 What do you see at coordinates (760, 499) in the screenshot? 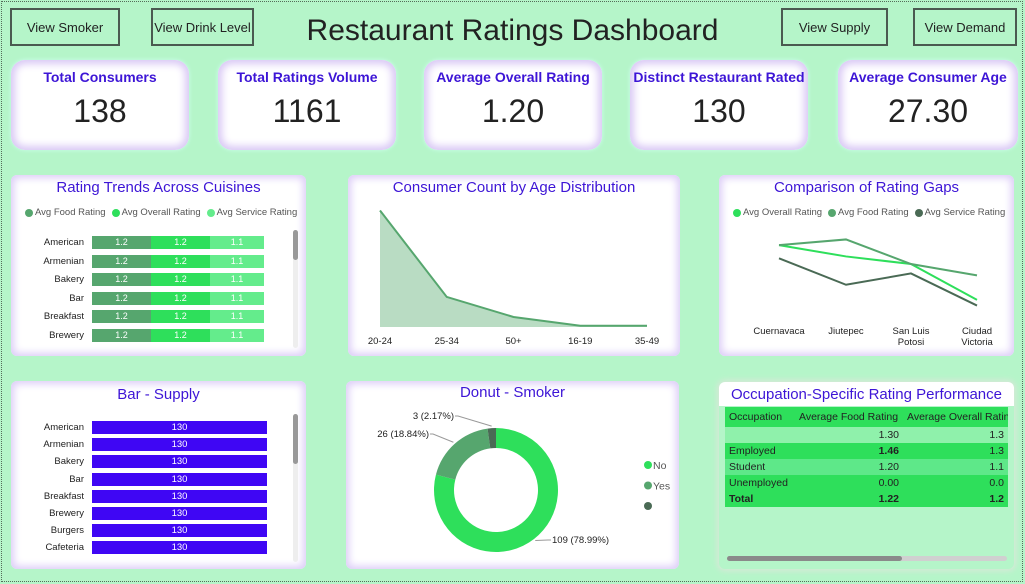
I see `table-total-cell: Total` at bounding box center [760, 499].